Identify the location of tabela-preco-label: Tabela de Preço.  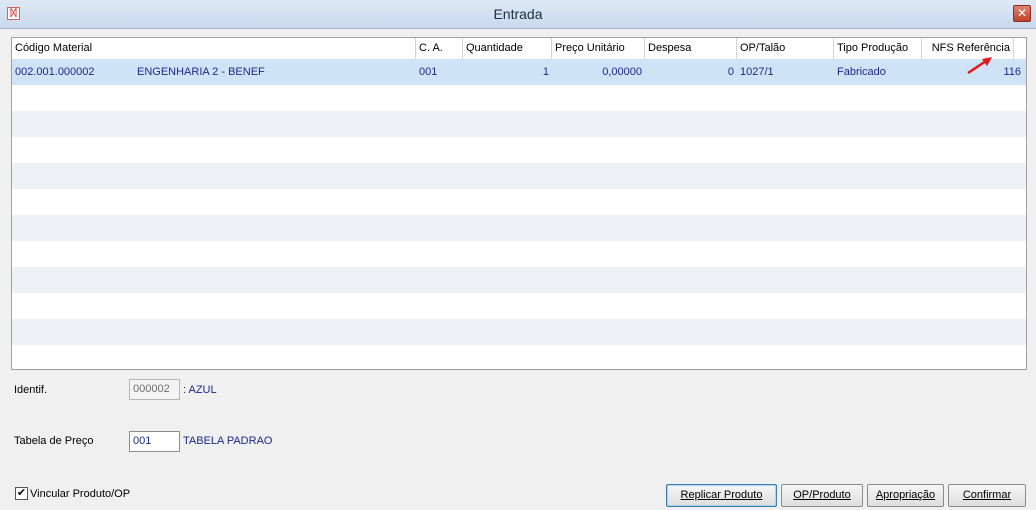
(54, 441).